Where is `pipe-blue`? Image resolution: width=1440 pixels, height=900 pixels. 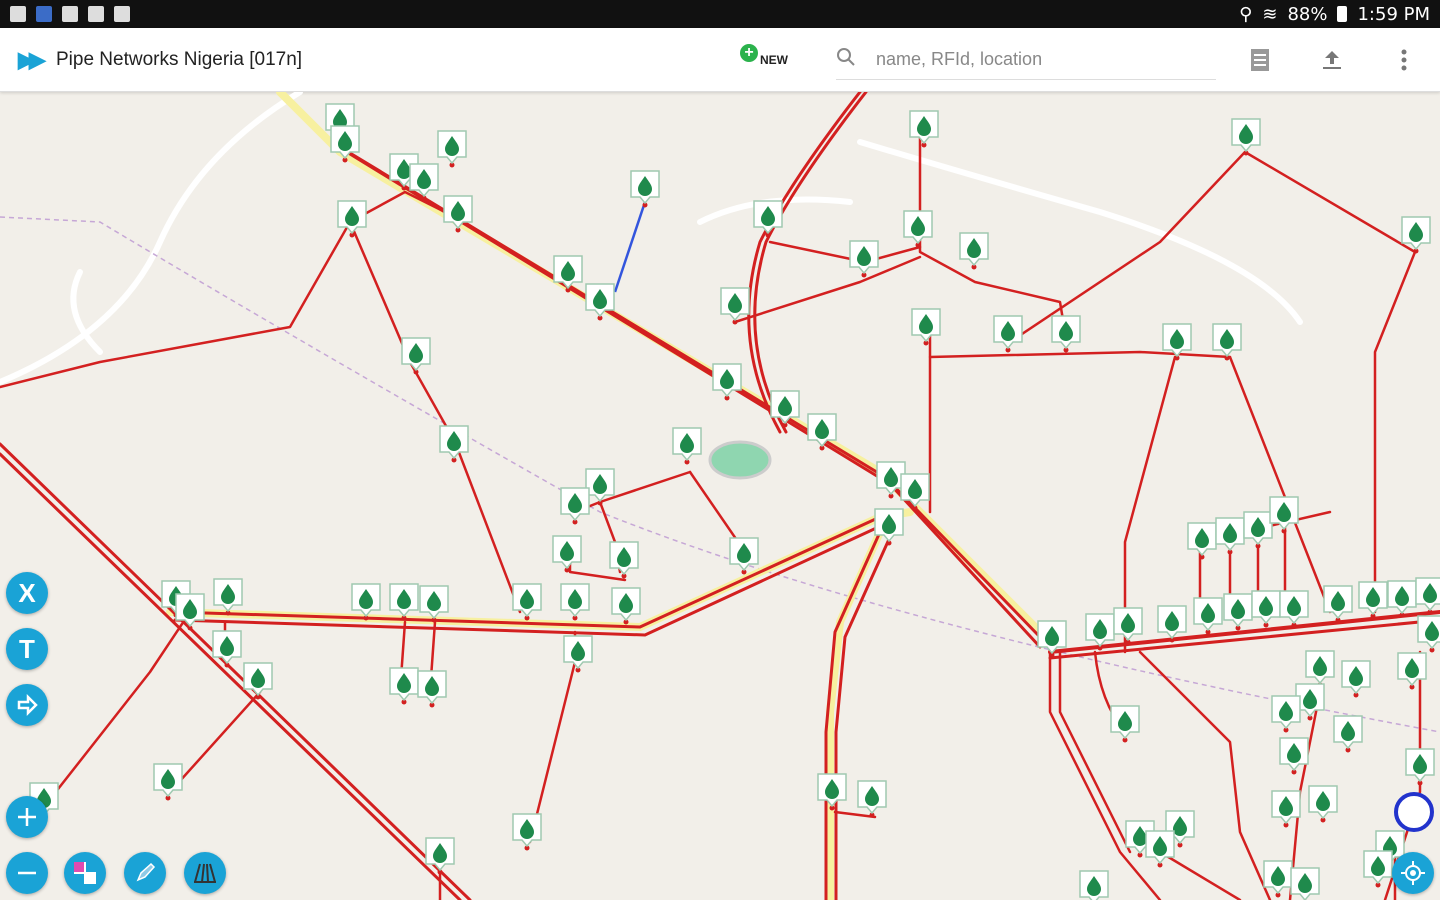 pipe-blue is located at coordinates (630, 247).